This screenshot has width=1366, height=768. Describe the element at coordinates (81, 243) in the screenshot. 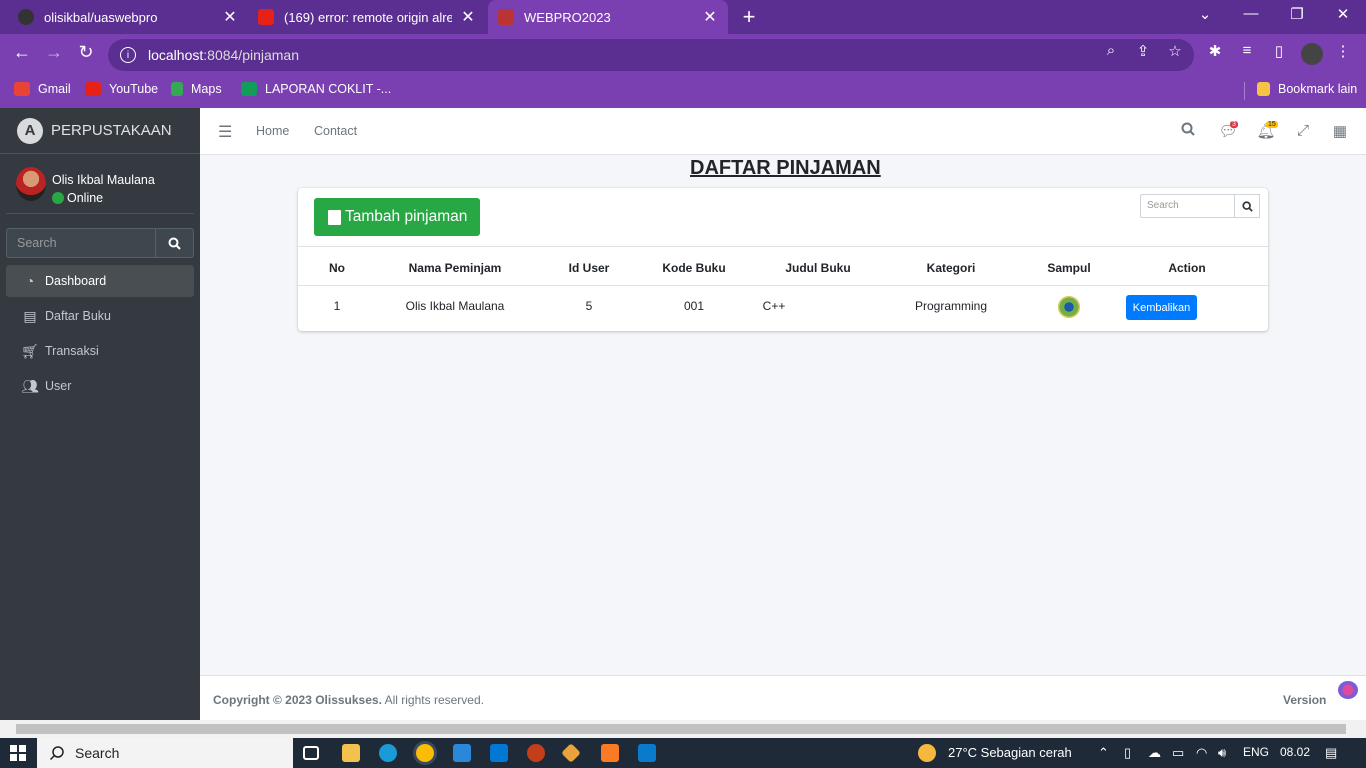

I see `sidebar-search-input: Search` at that location.